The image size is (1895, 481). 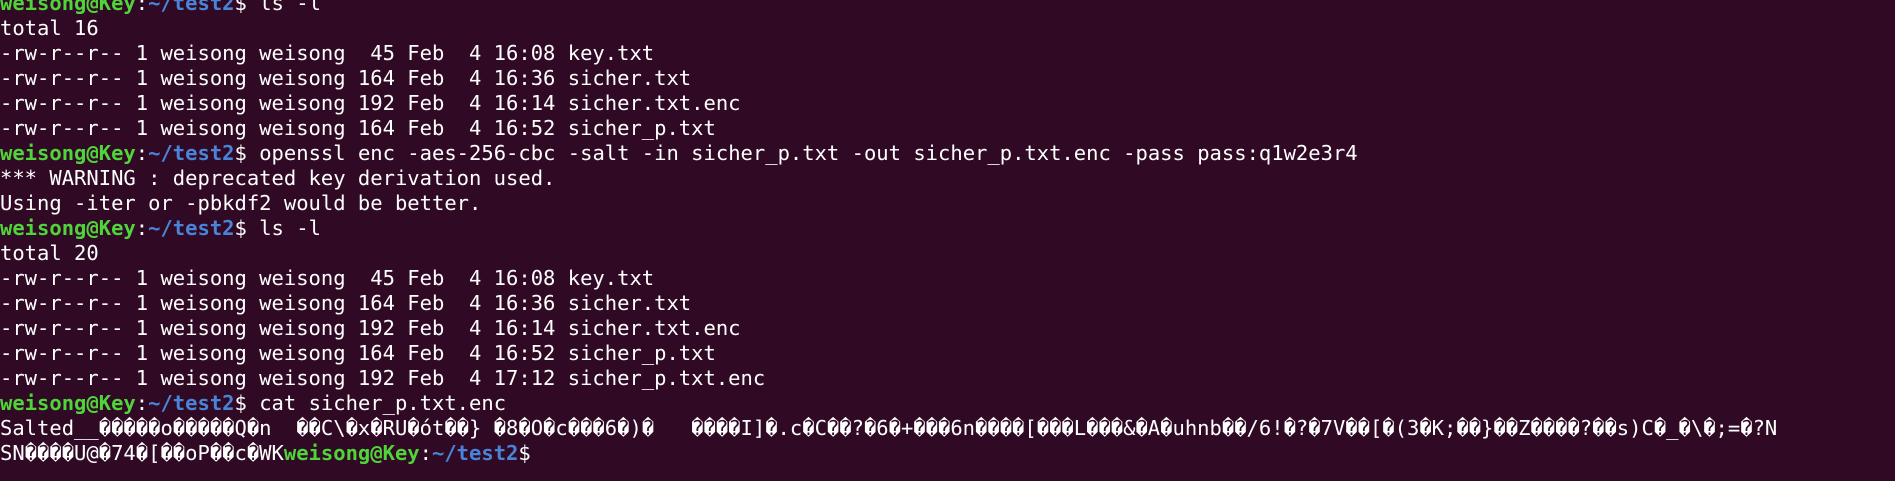 What do you see at coordinates (947, 253) in the screenshot?
I see `output-line: total 20` at bounding box center [947, 253].